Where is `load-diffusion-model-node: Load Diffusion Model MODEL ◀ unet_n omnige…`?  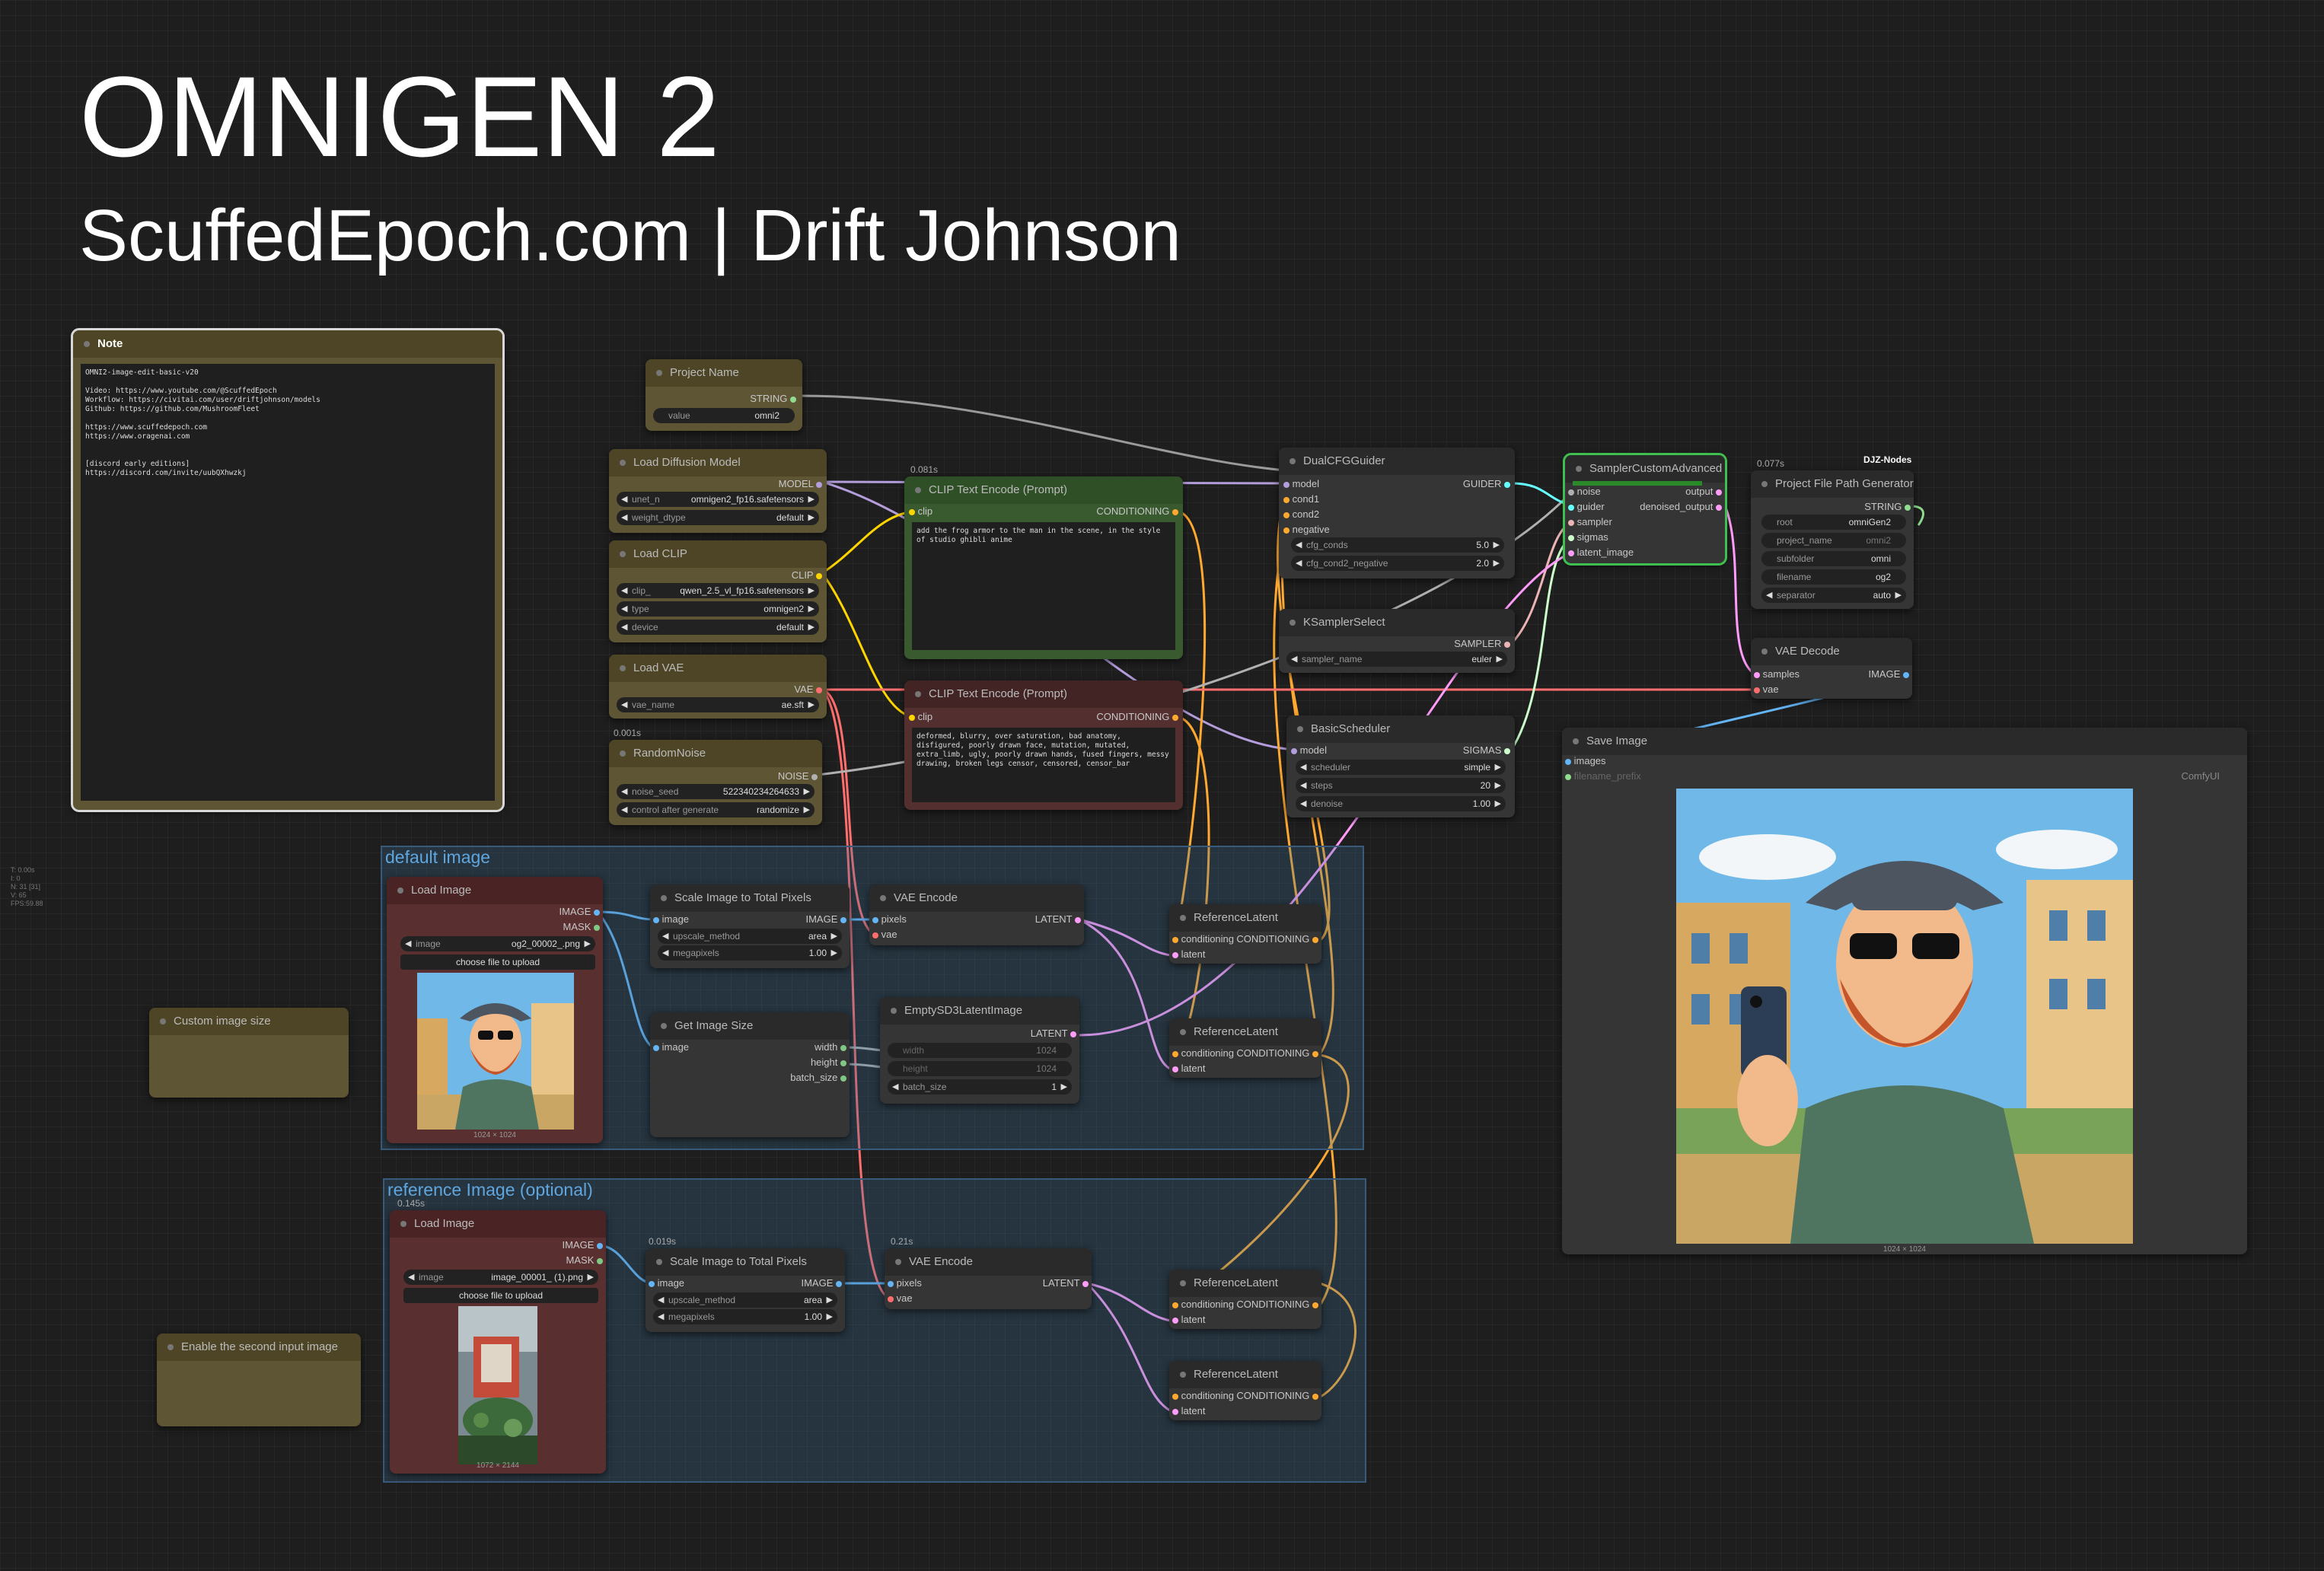 load-diffusion-model-node: Load Diffusion Model MODEL ◀ unet_n omnige… is located at coordinates (718, 491).